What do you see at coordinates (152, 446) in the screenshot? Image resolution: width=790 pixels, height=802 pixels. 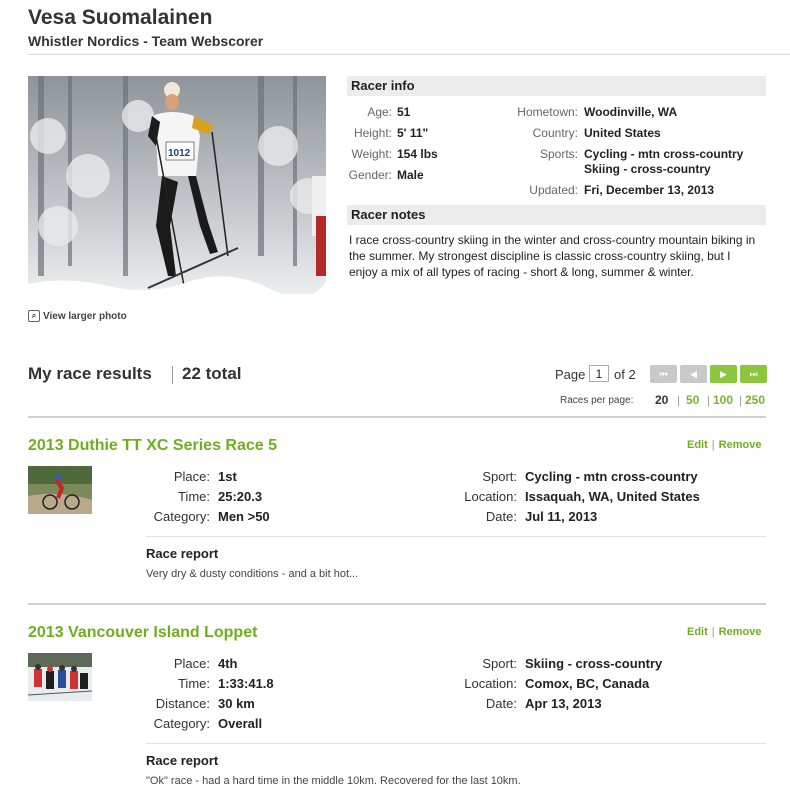 I see `race-title-link: 2013 Duthie TT XC Series Race 5` at bounding box center [152, 446].